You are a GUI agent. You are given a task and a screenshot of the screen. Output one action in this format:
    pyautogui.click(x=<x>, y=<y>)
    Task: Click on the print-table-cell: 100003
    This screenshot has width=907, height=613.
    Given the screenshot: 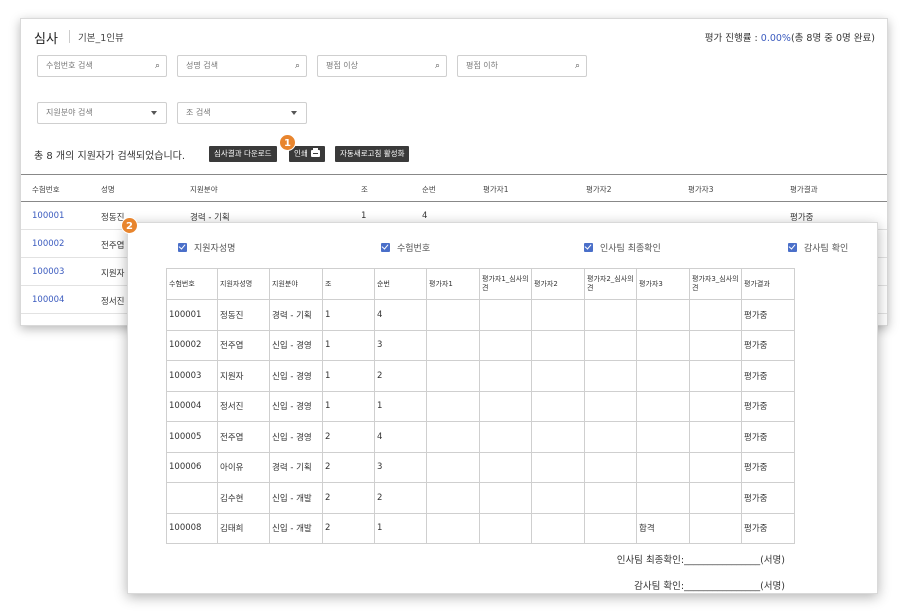 What is the action you would take?
    pyautogui.click(x=192, y=376)
    